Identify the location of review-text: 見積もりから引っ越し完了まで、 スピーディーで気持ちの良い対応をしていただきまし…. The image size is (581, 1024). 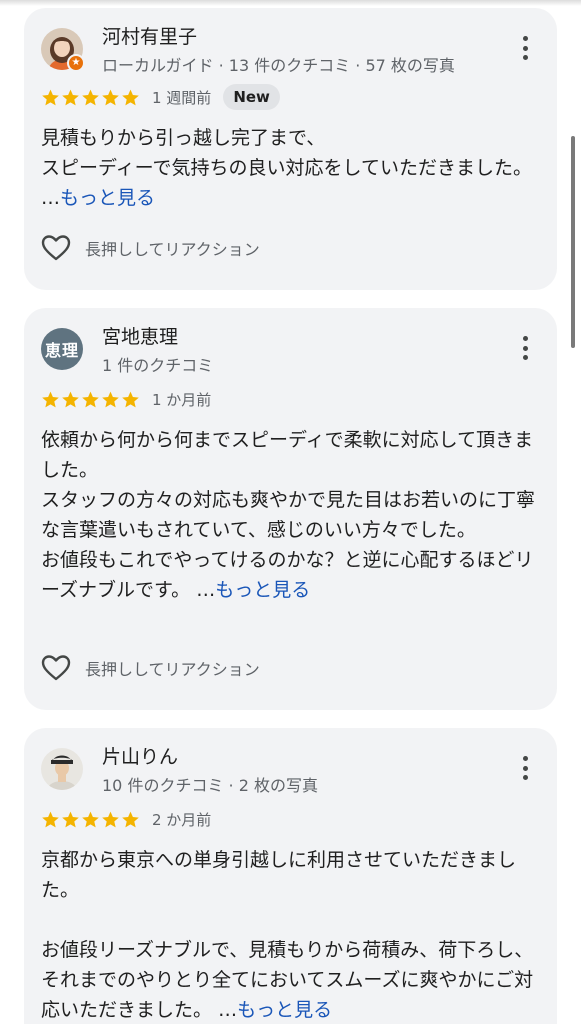
(293, 168).